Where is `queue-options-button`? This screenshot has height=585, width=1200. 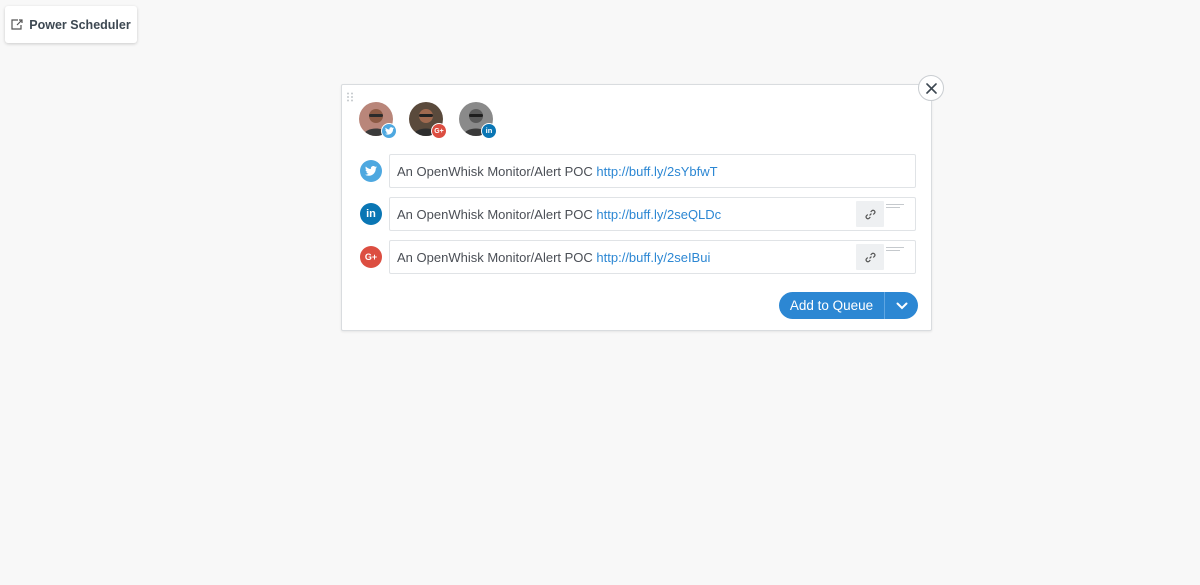
queue-options-button is located at coordinates (901, 305).